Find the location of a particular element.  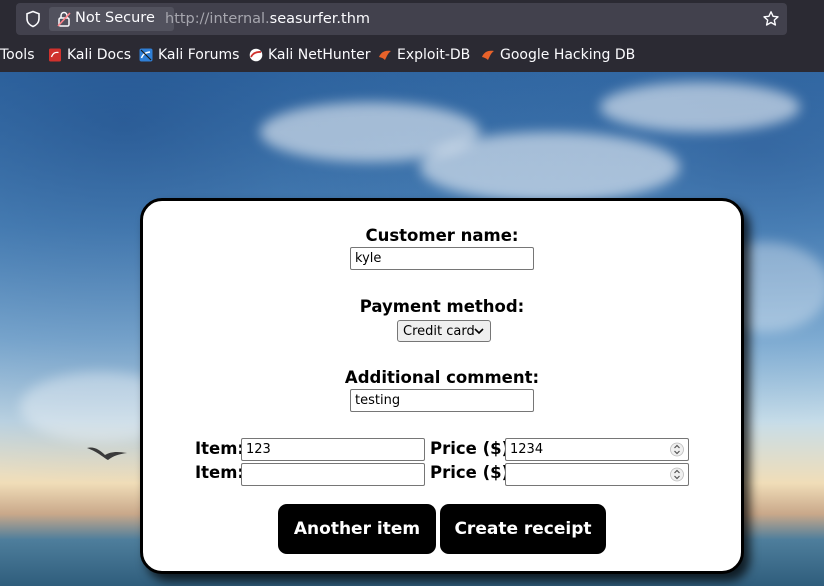

bookmark-label: Google Hacking DB is located at coordinates (568, 55).